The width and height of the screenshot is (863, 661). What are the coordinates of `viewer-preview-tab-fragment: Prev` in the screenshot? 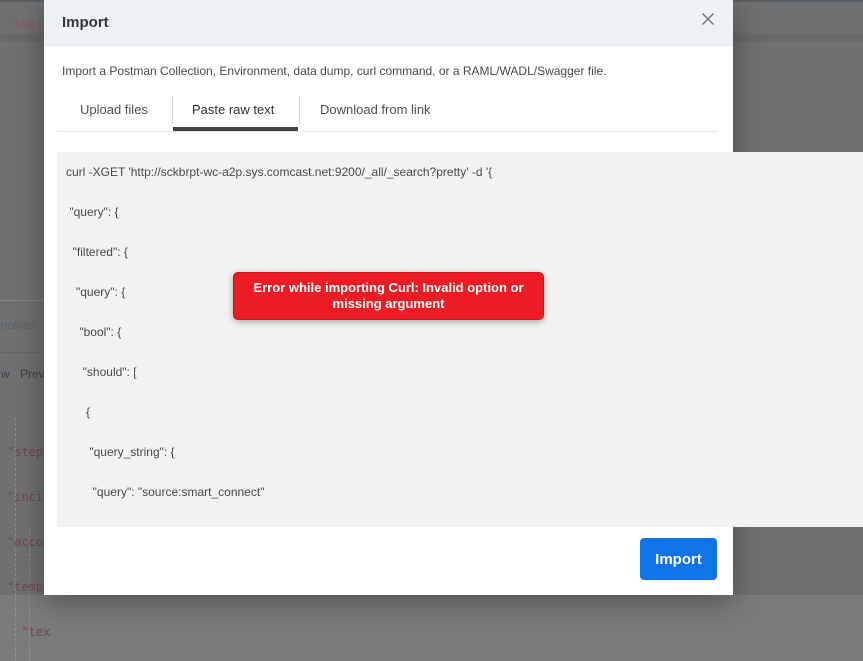 It's located at (32, 374).